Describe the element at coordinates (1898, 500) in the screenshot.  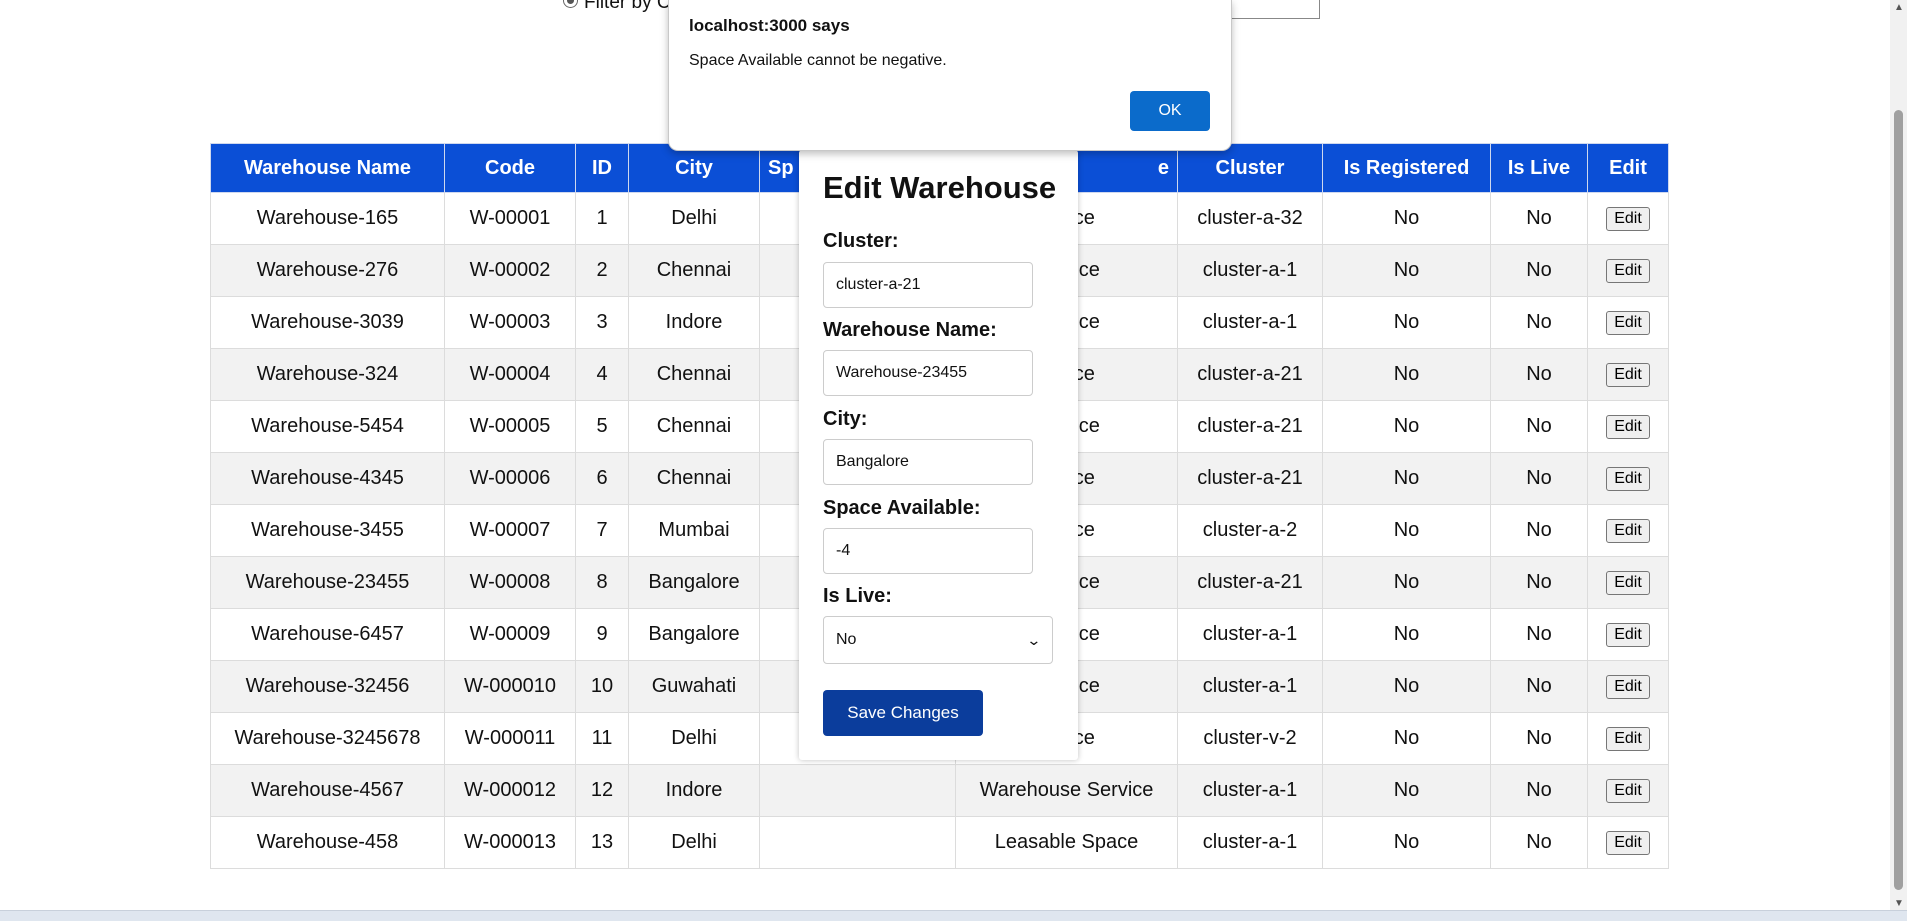
I see `scrollbar-thumb` at that location.